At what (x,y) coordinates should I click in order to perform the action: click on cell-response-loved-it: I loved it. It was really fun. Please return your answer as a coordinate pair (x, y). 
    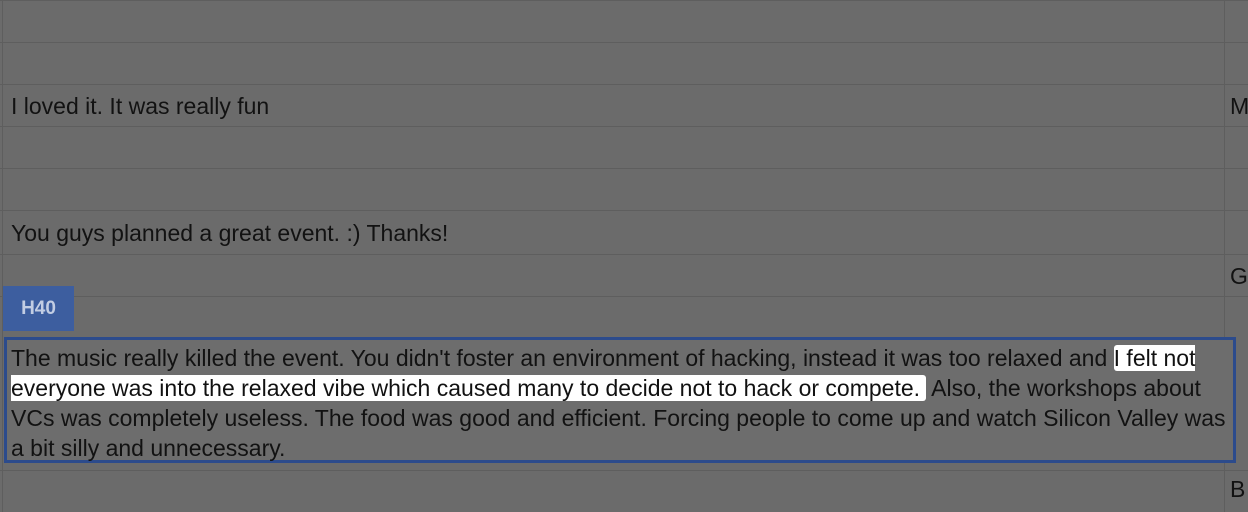
    Looking at the image, I should click on (140, 106).